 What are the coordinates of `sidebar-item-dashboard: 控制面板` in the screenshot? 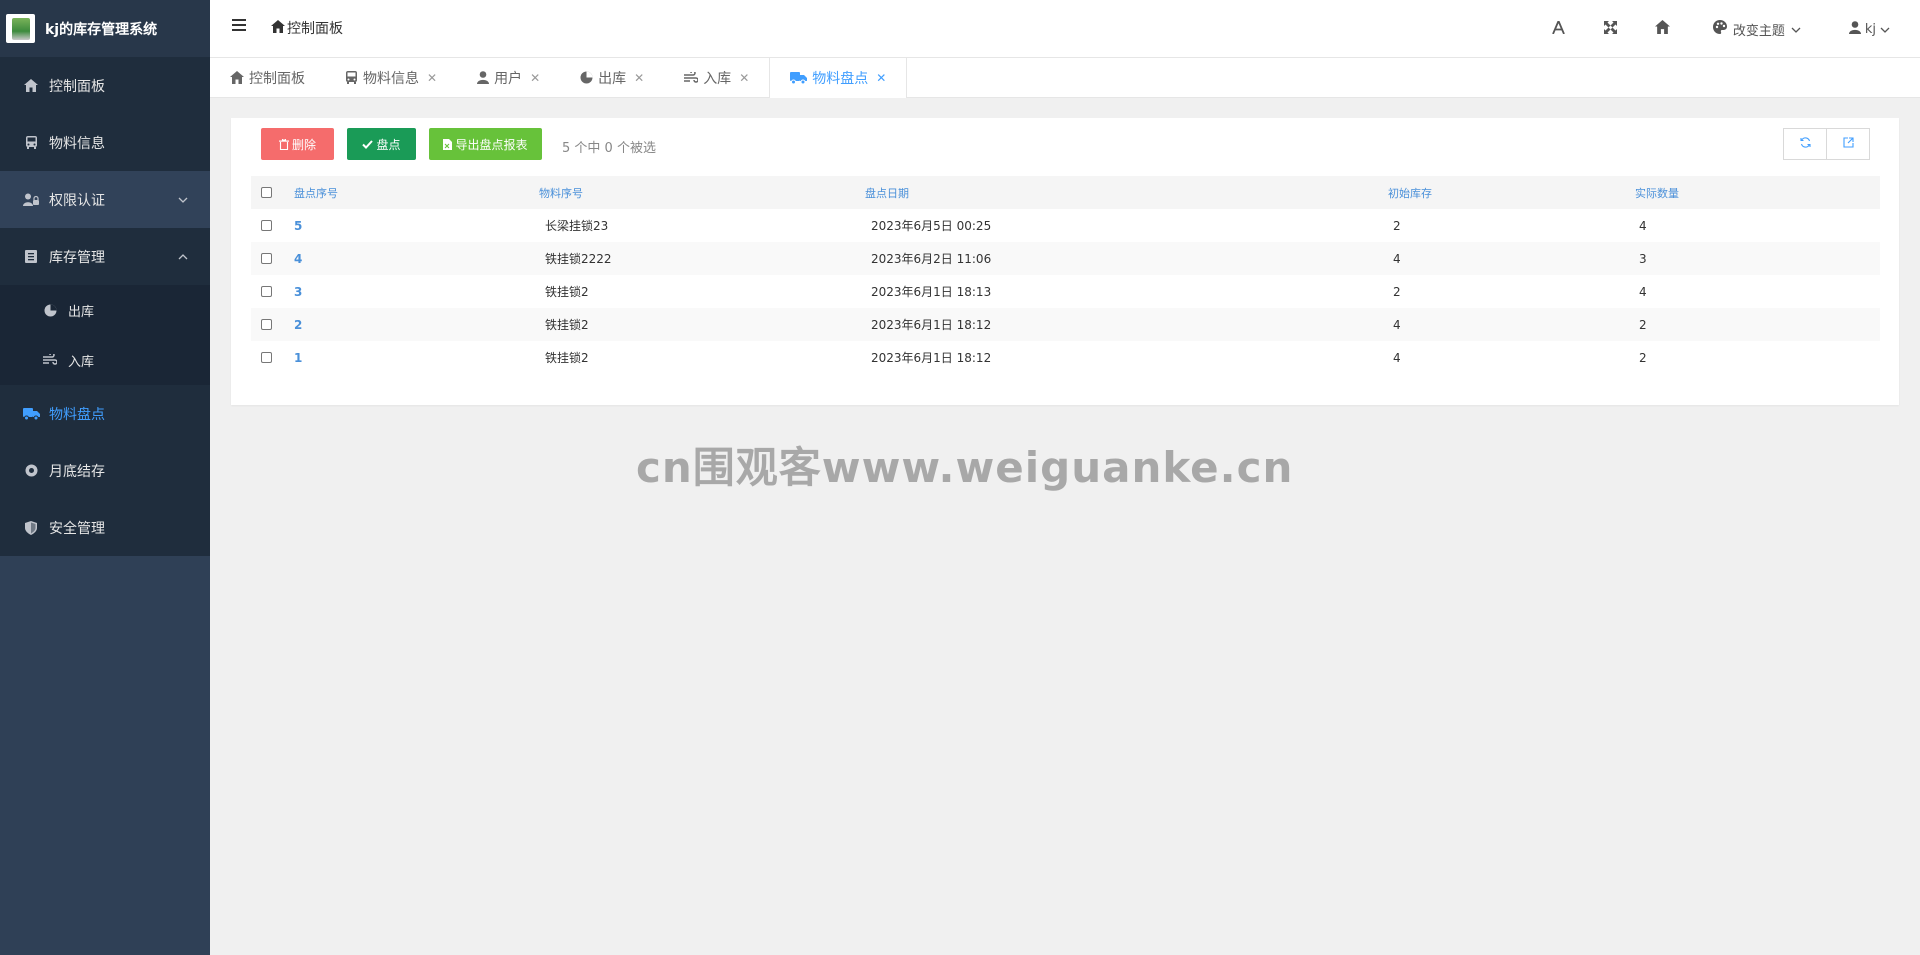 It's located at (105, 85).